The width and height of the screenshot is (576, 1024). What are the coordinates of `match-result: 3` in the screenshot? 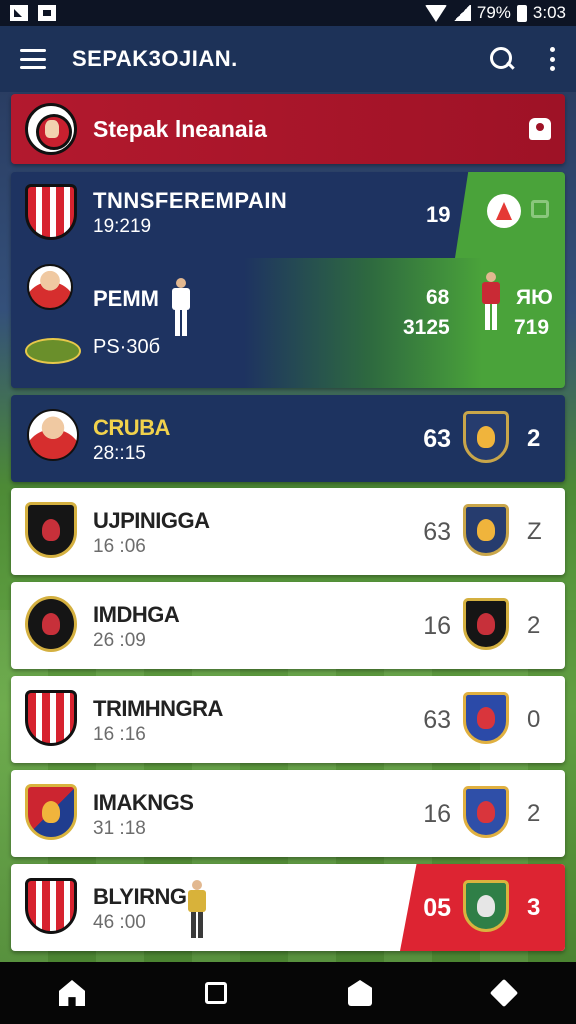 It's located at (534, 907).